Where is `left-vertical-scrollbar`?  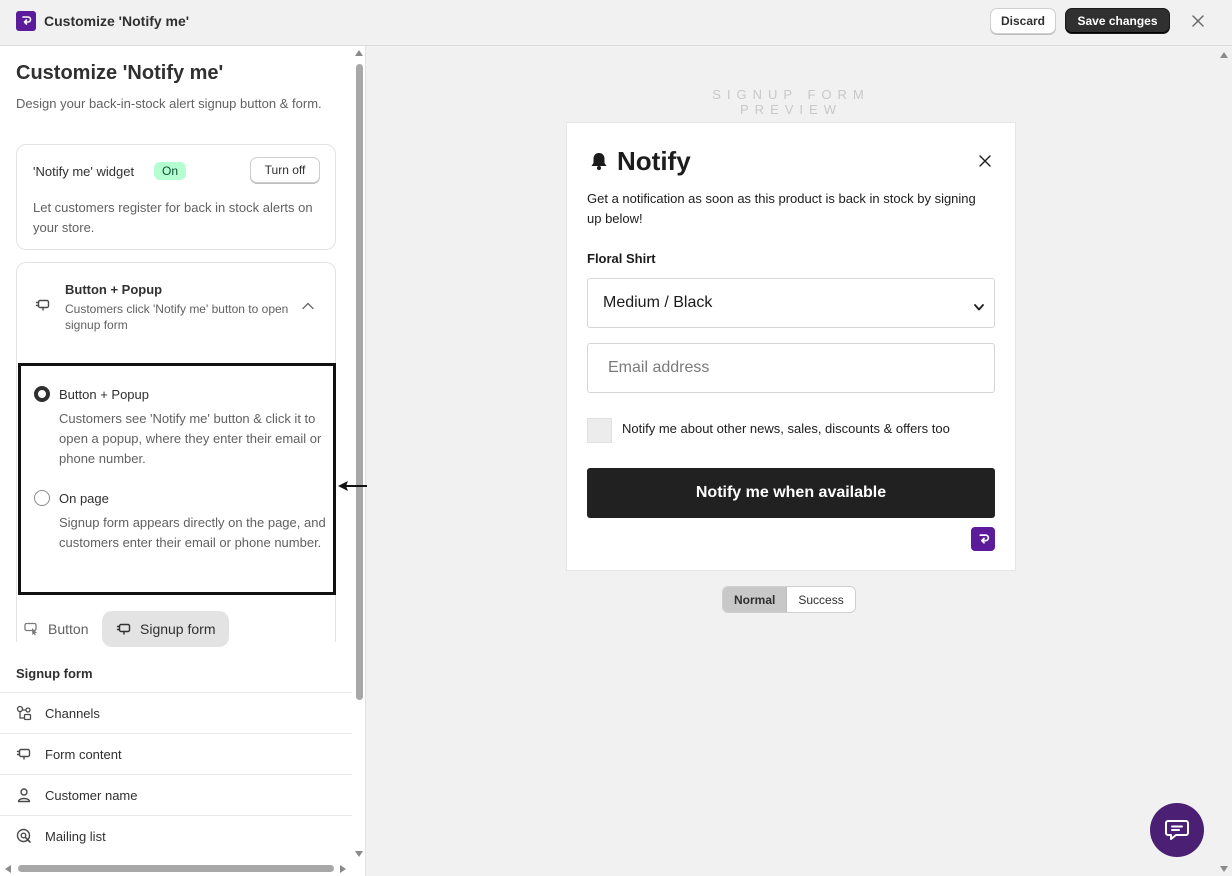 left-vertical-scrollbar is located at coordinates (358, 453).